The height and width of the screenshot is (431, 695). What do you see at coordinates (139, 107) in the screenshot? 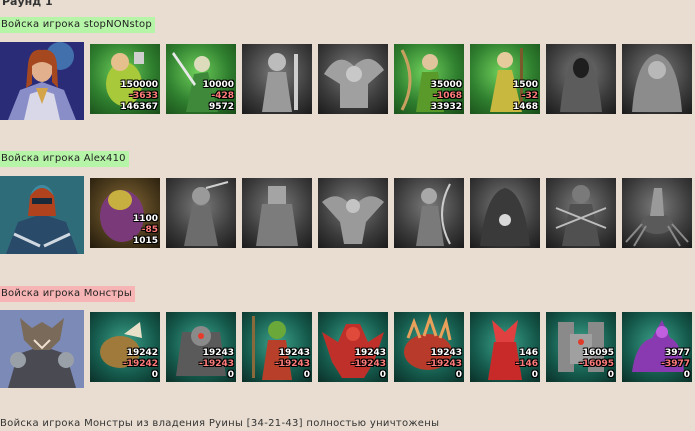
I see `unit-remaining: 146367` at bounding box center [139, 107].